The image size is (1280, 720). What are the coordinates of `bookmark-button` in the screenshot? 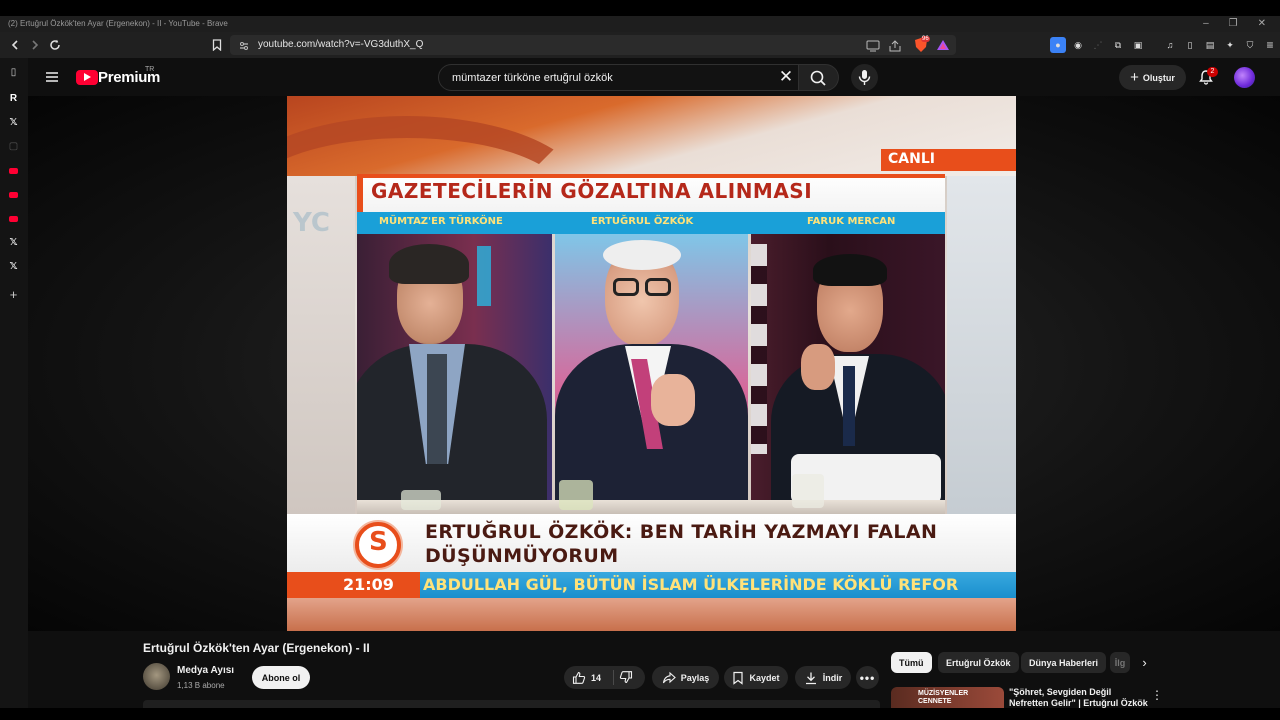 It's located at (217, 45).